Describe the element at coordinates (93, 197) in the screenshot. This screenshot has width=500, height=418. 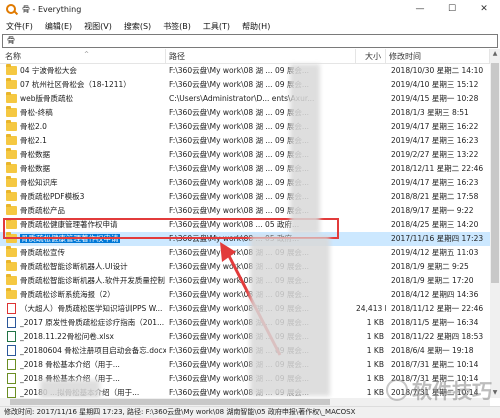
I see `row-name: 骨质疏松PDF模板3` at that location.